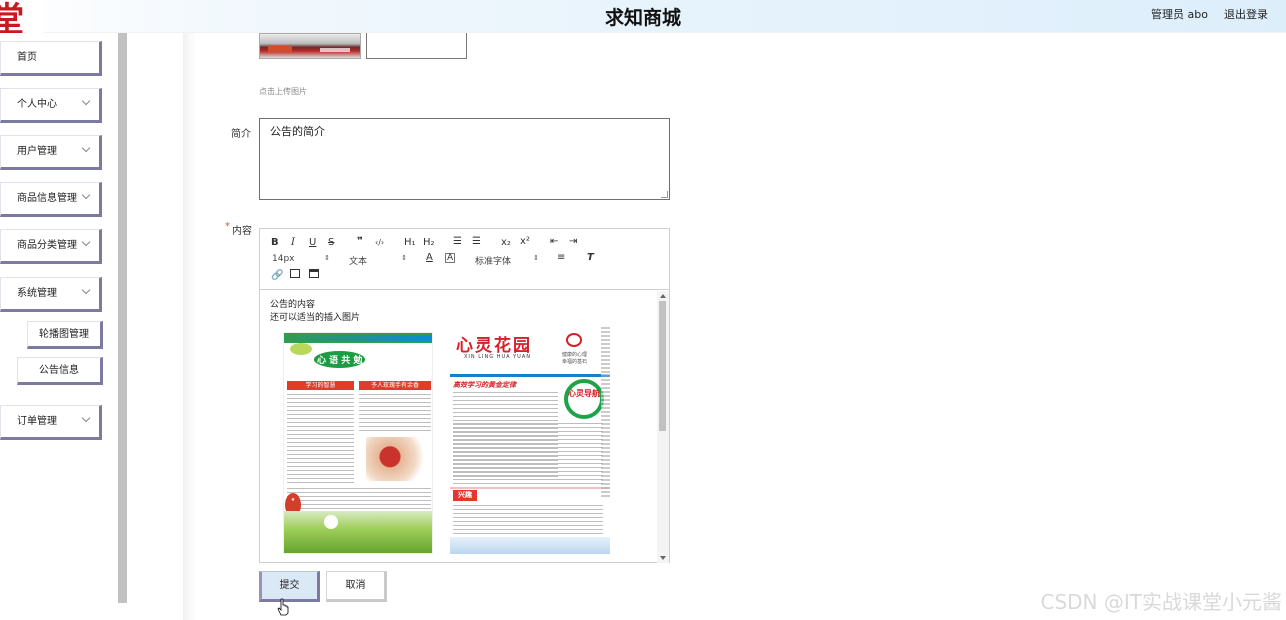  I want to click on newsletter-subheading: 高效学习的黄金定律, so click(484, 385).